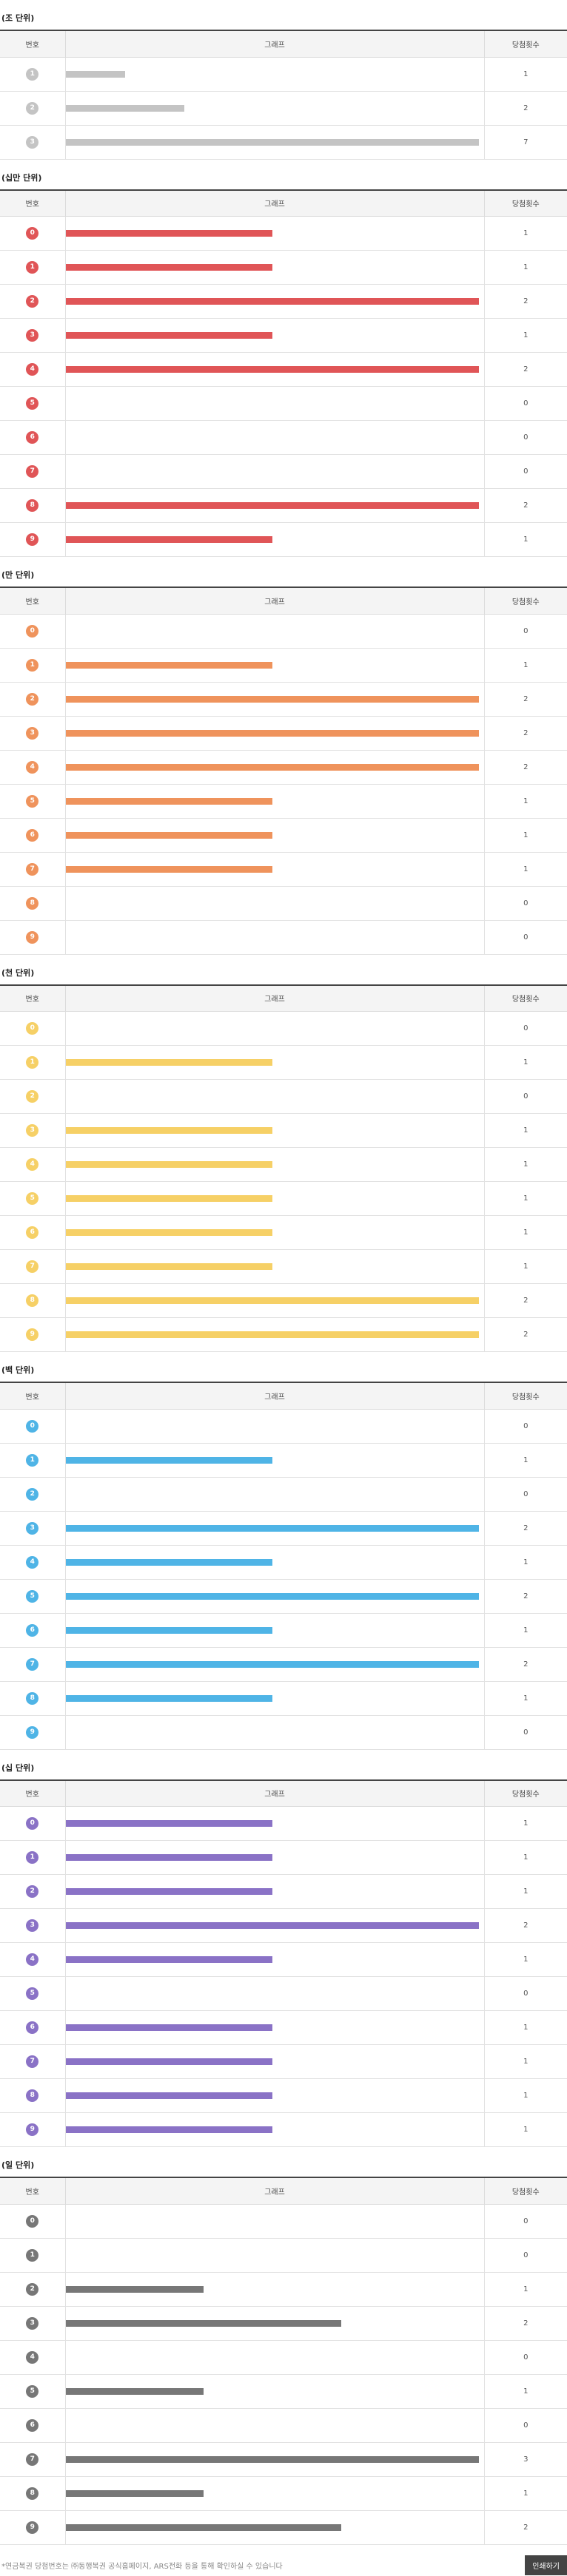 This screenshot has height=2576, width=567. I want to click on table-row: 50, so click(283, 403).